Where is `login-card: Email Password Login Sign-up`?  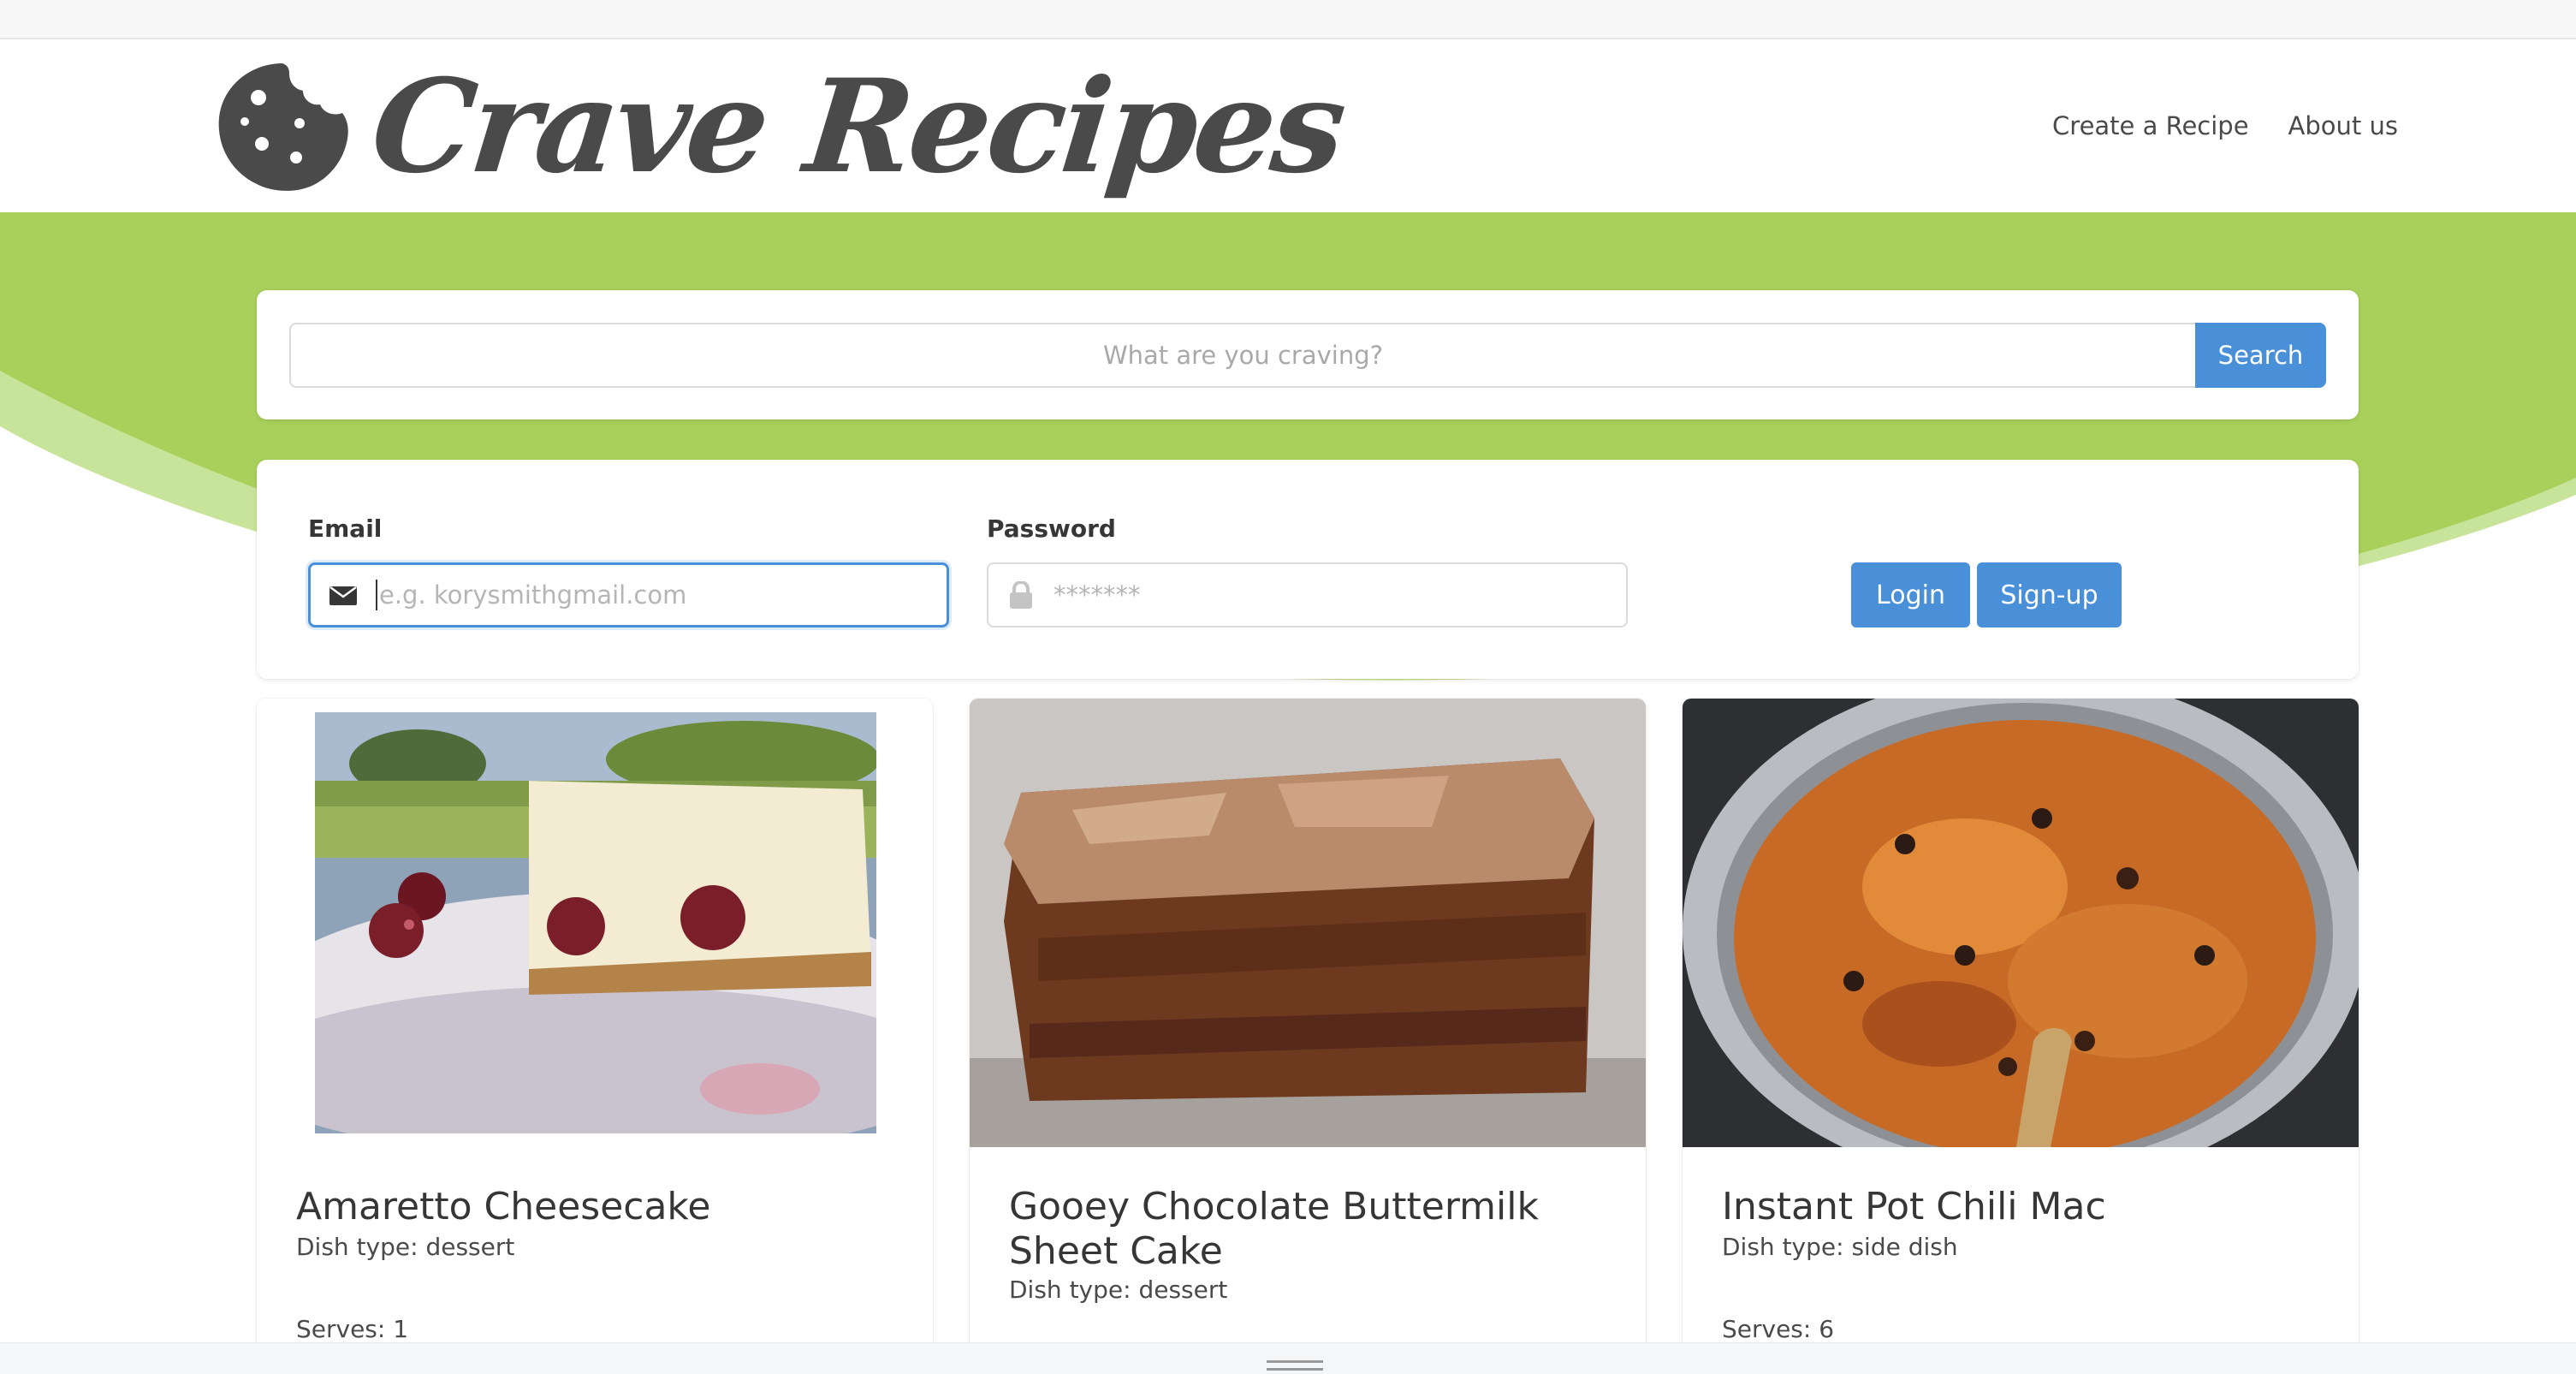 login-card: Email Password Login Sign-up is located at coordinates (1308, 569).